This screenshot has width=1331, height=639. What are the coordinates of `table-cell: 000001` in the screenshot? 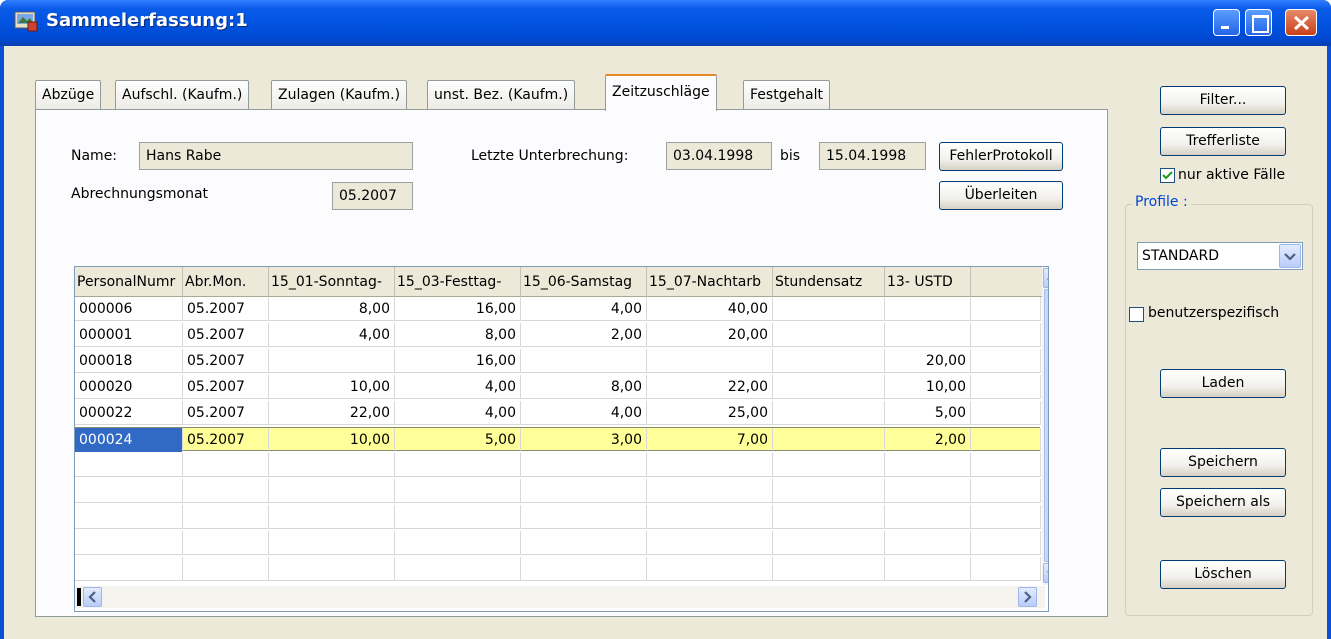 It's located at (129, 335).